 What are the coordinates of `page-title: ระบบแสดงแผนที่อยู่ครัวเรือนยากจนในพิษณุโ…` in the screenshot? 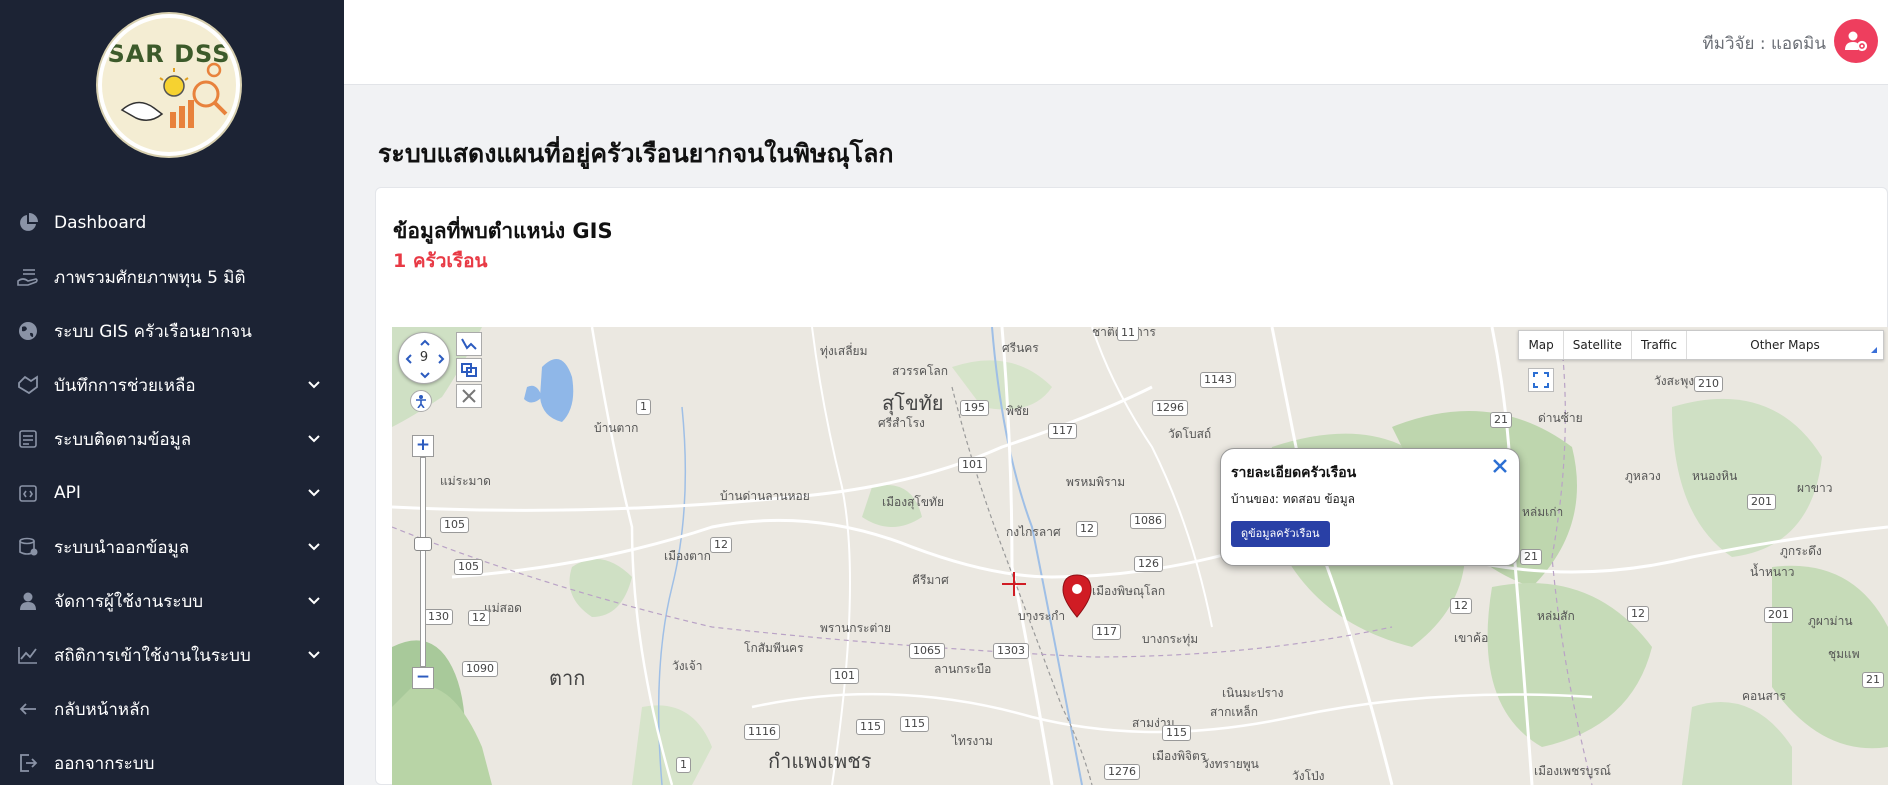 It's located at (636, 153).